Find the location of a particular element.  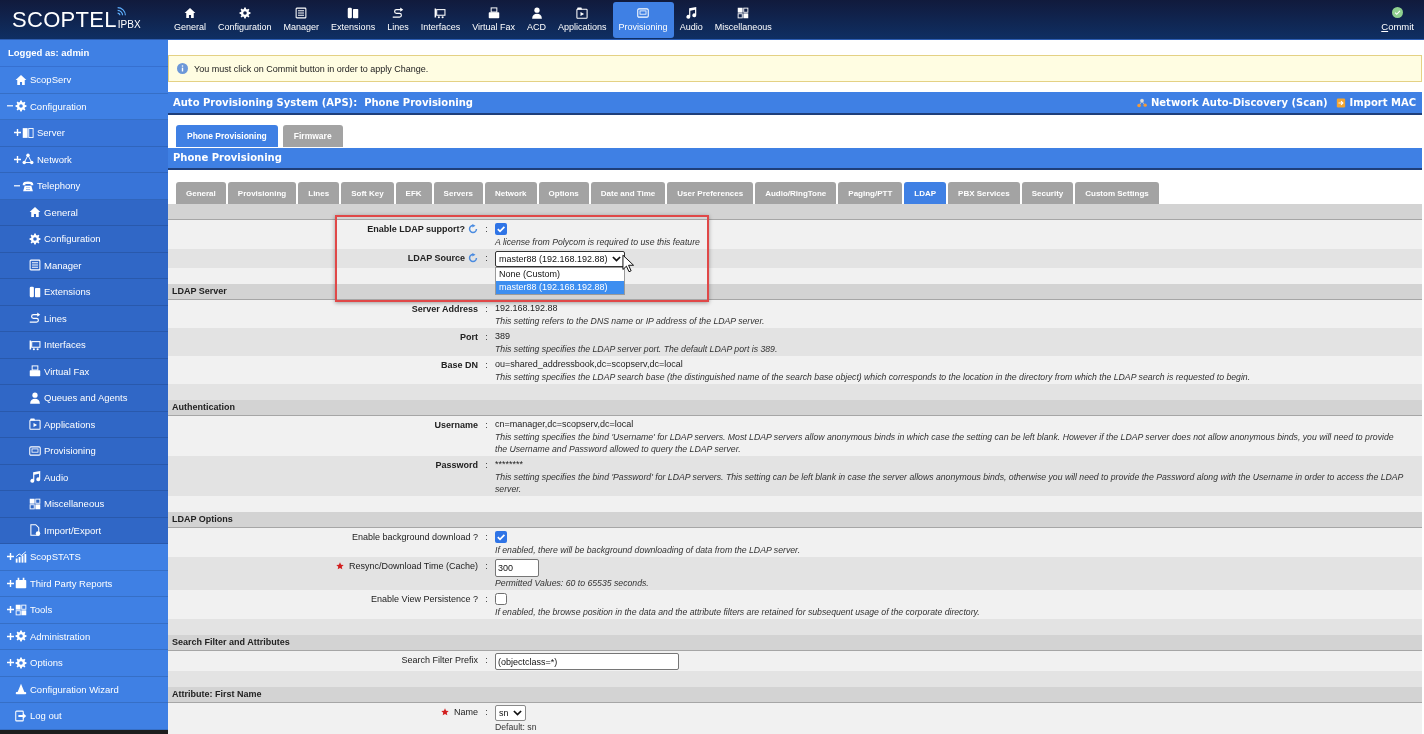

tab: Network is located at coordinates (510, 193).